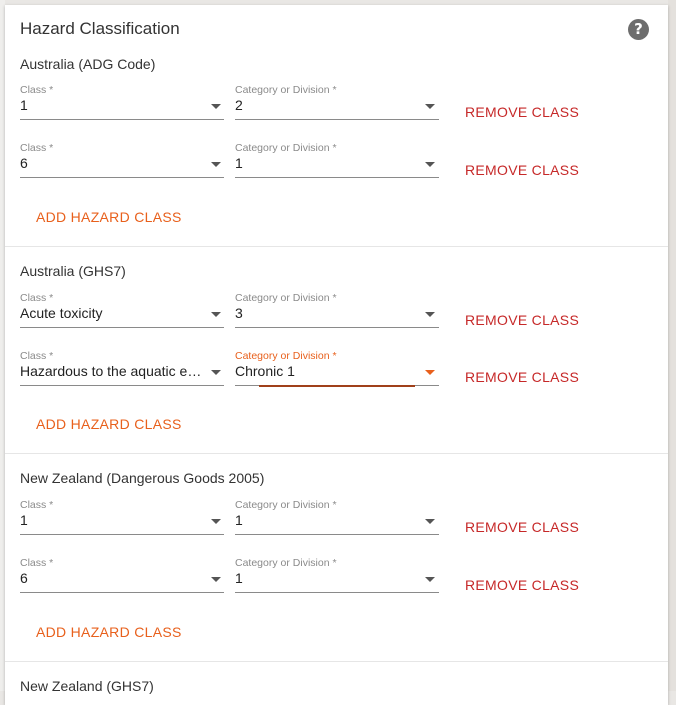 Image resolution: width=676 pixels, height=705 pixels. Describe the element at coordinates (239, 313) in the screenshot. I see `category-value: 3` at that location.